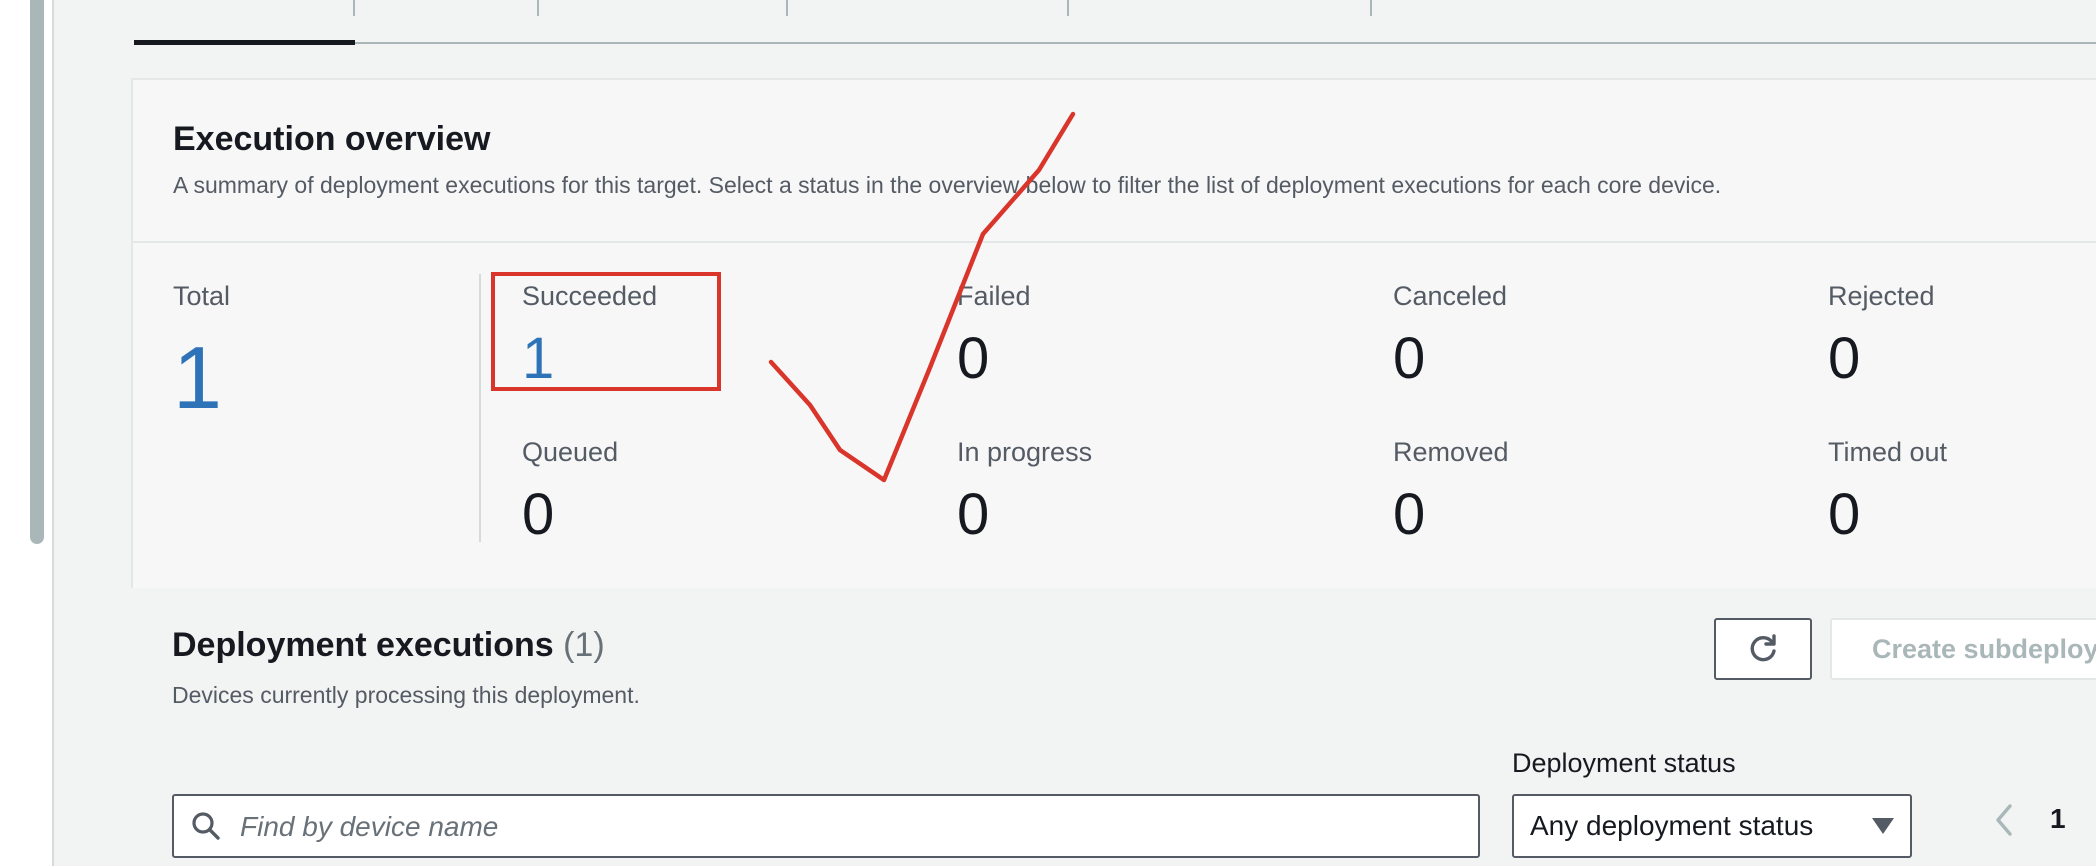 The image size is (2096, 866). What do you see at coordinates (840, 827) in the screenshot?
I see `device-search-input` at bounding box center [840, 827].